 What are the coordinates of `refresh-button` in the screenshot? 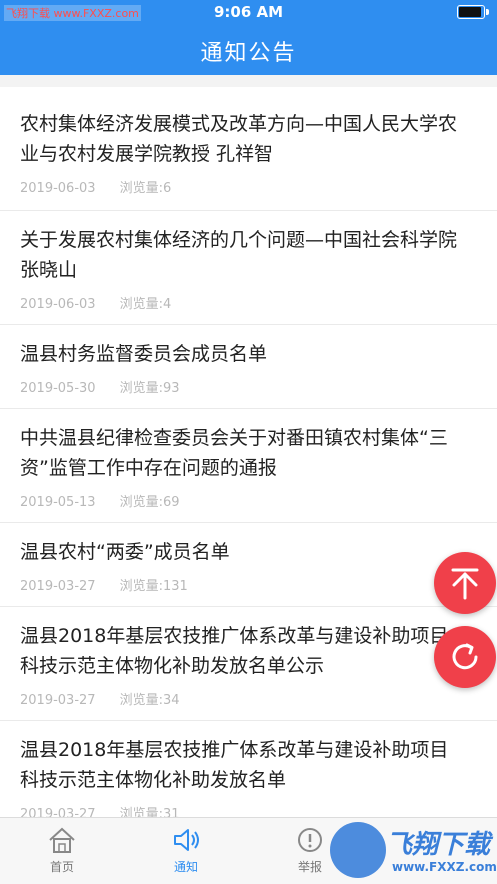 It's located at (465, 657).